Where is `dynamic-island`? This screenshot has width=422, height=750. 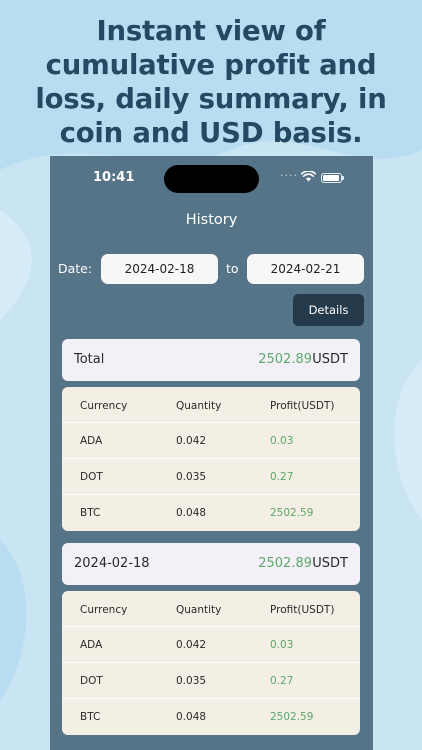
dynamic-island is located at coordinates (211, 179).